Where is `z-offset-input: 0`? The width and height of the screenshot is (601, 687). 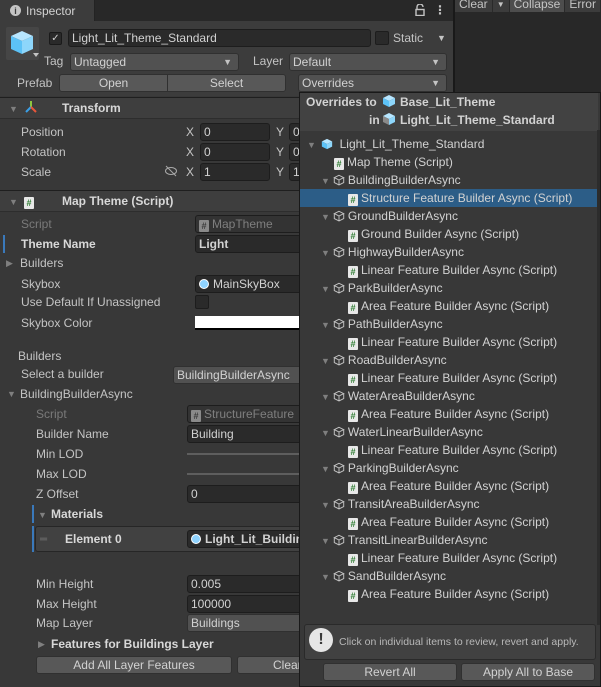
z-offset-input: 0 is located at coordinates (246, 494).